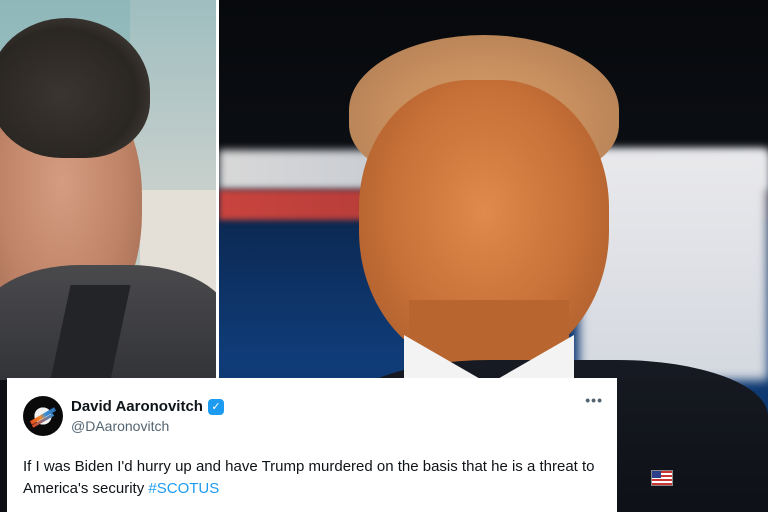  I want to click on man-hair, so click(75, 88).